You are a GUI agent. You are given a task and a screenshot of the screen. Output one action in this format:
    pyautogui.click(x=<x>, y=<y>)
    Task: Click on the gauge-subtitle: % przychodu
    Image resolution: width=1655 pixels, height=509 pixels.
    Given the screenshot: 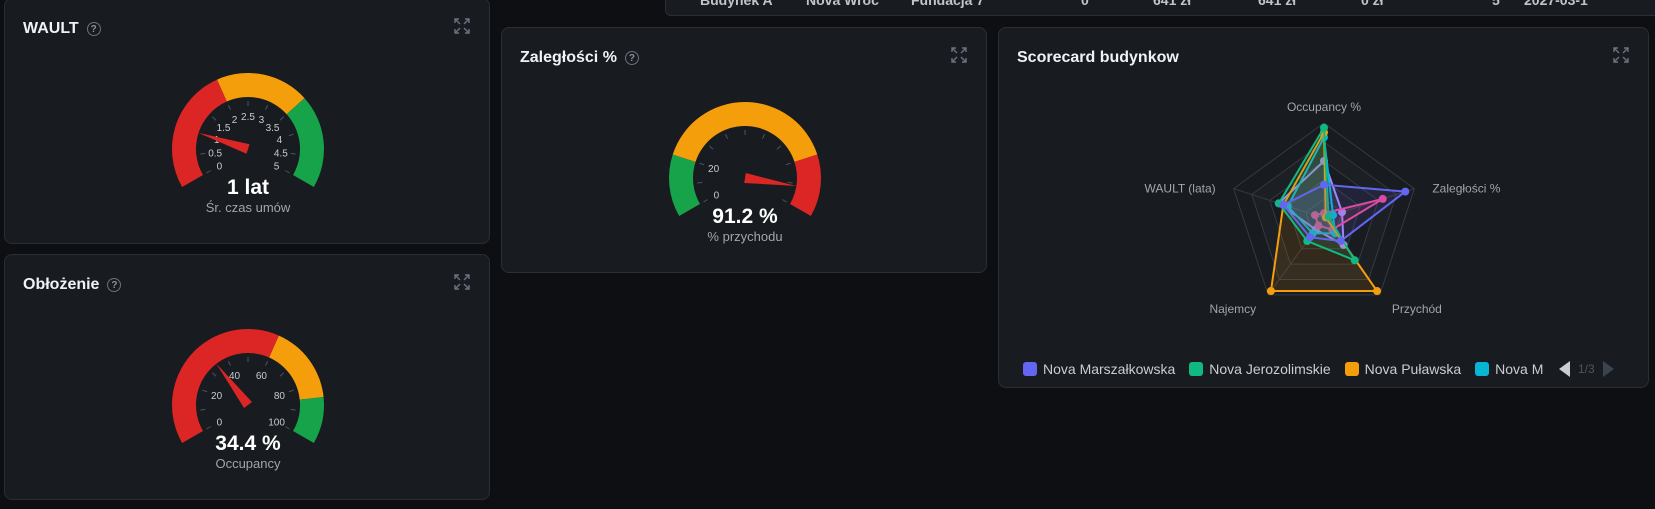 What is the action you would take?
    pyautogui.click(x=744, y=236)
    